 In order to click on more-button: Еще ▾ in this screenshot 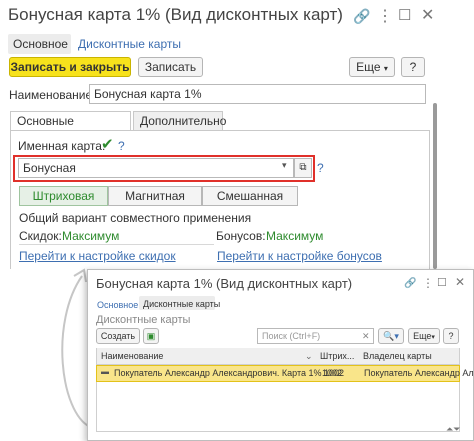, I will do `click(372, 67)`.